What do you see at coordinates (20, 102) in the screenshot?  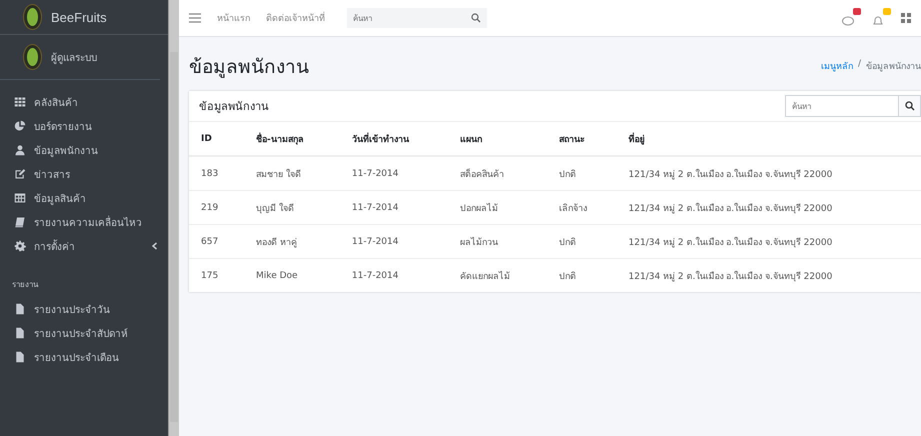 I see `grid-icon` at bounding box center [20, 102].